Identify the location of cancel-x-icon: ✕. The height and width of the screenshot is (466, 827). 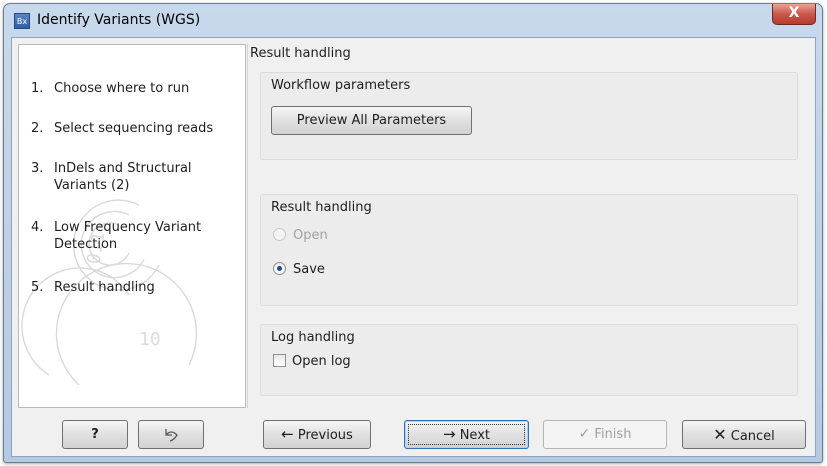
(720, 434).